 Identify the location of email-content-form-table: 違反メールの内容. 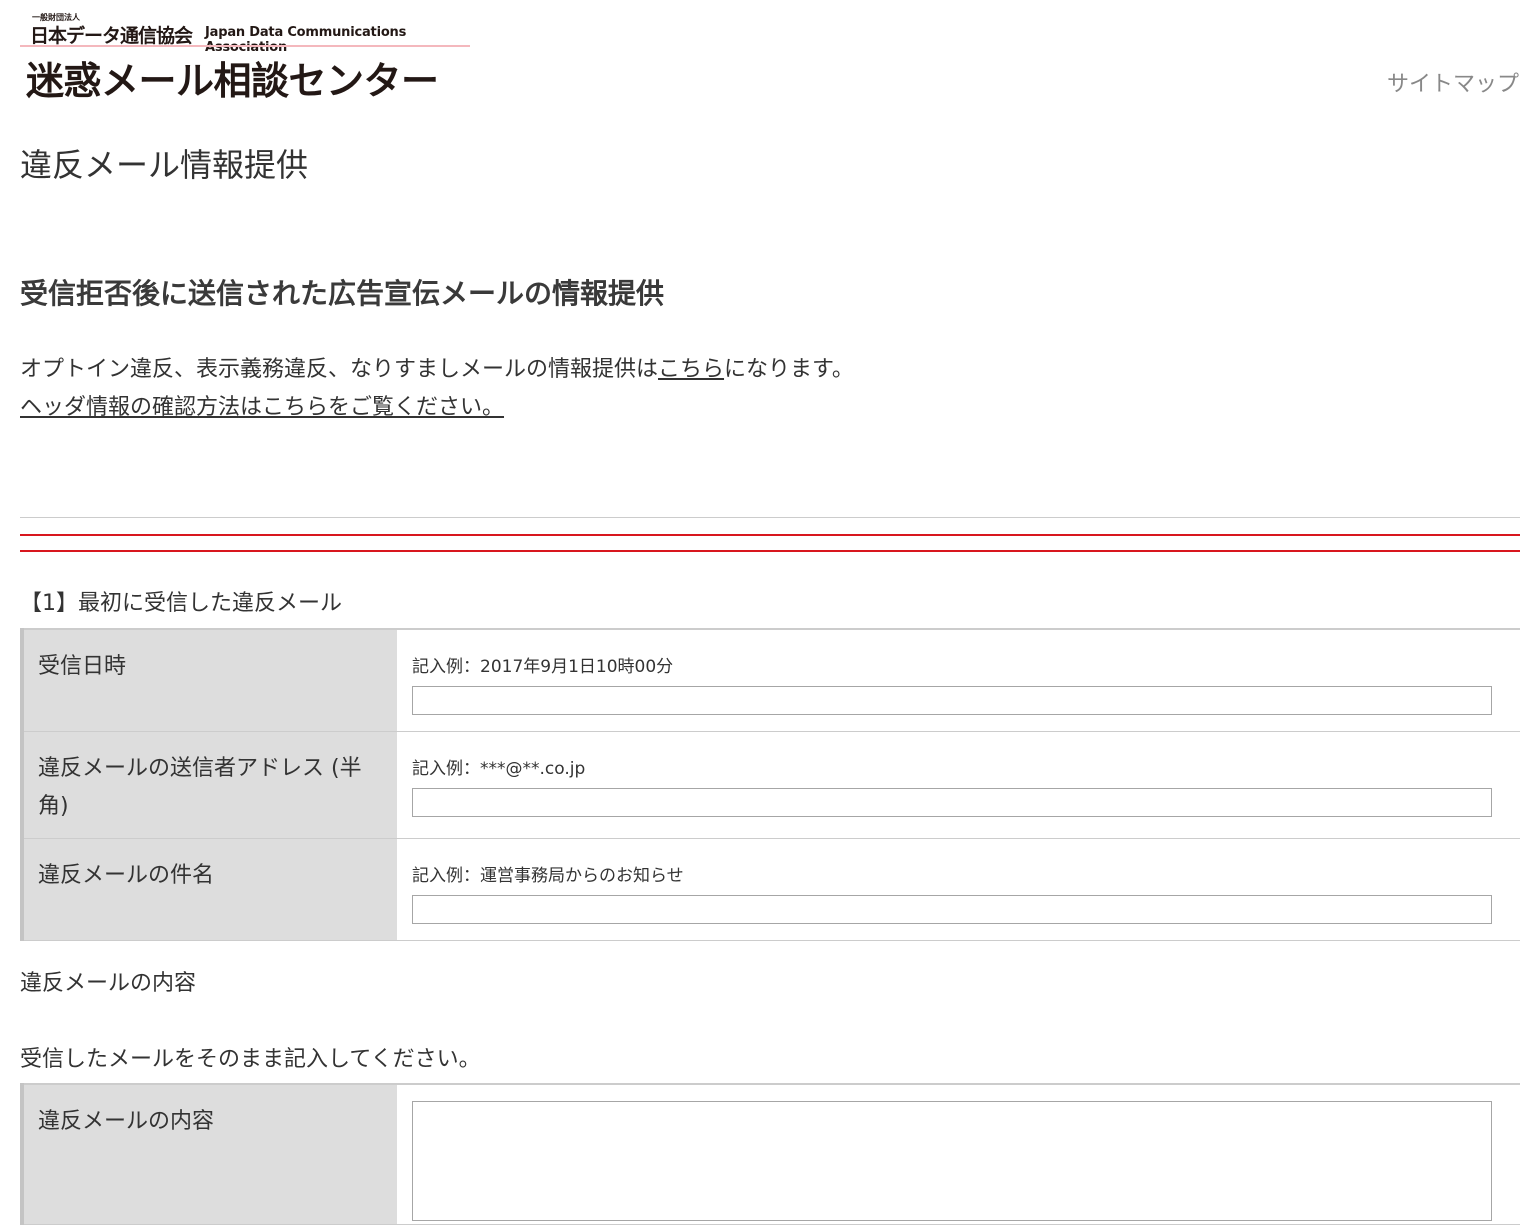
(770, 1154).